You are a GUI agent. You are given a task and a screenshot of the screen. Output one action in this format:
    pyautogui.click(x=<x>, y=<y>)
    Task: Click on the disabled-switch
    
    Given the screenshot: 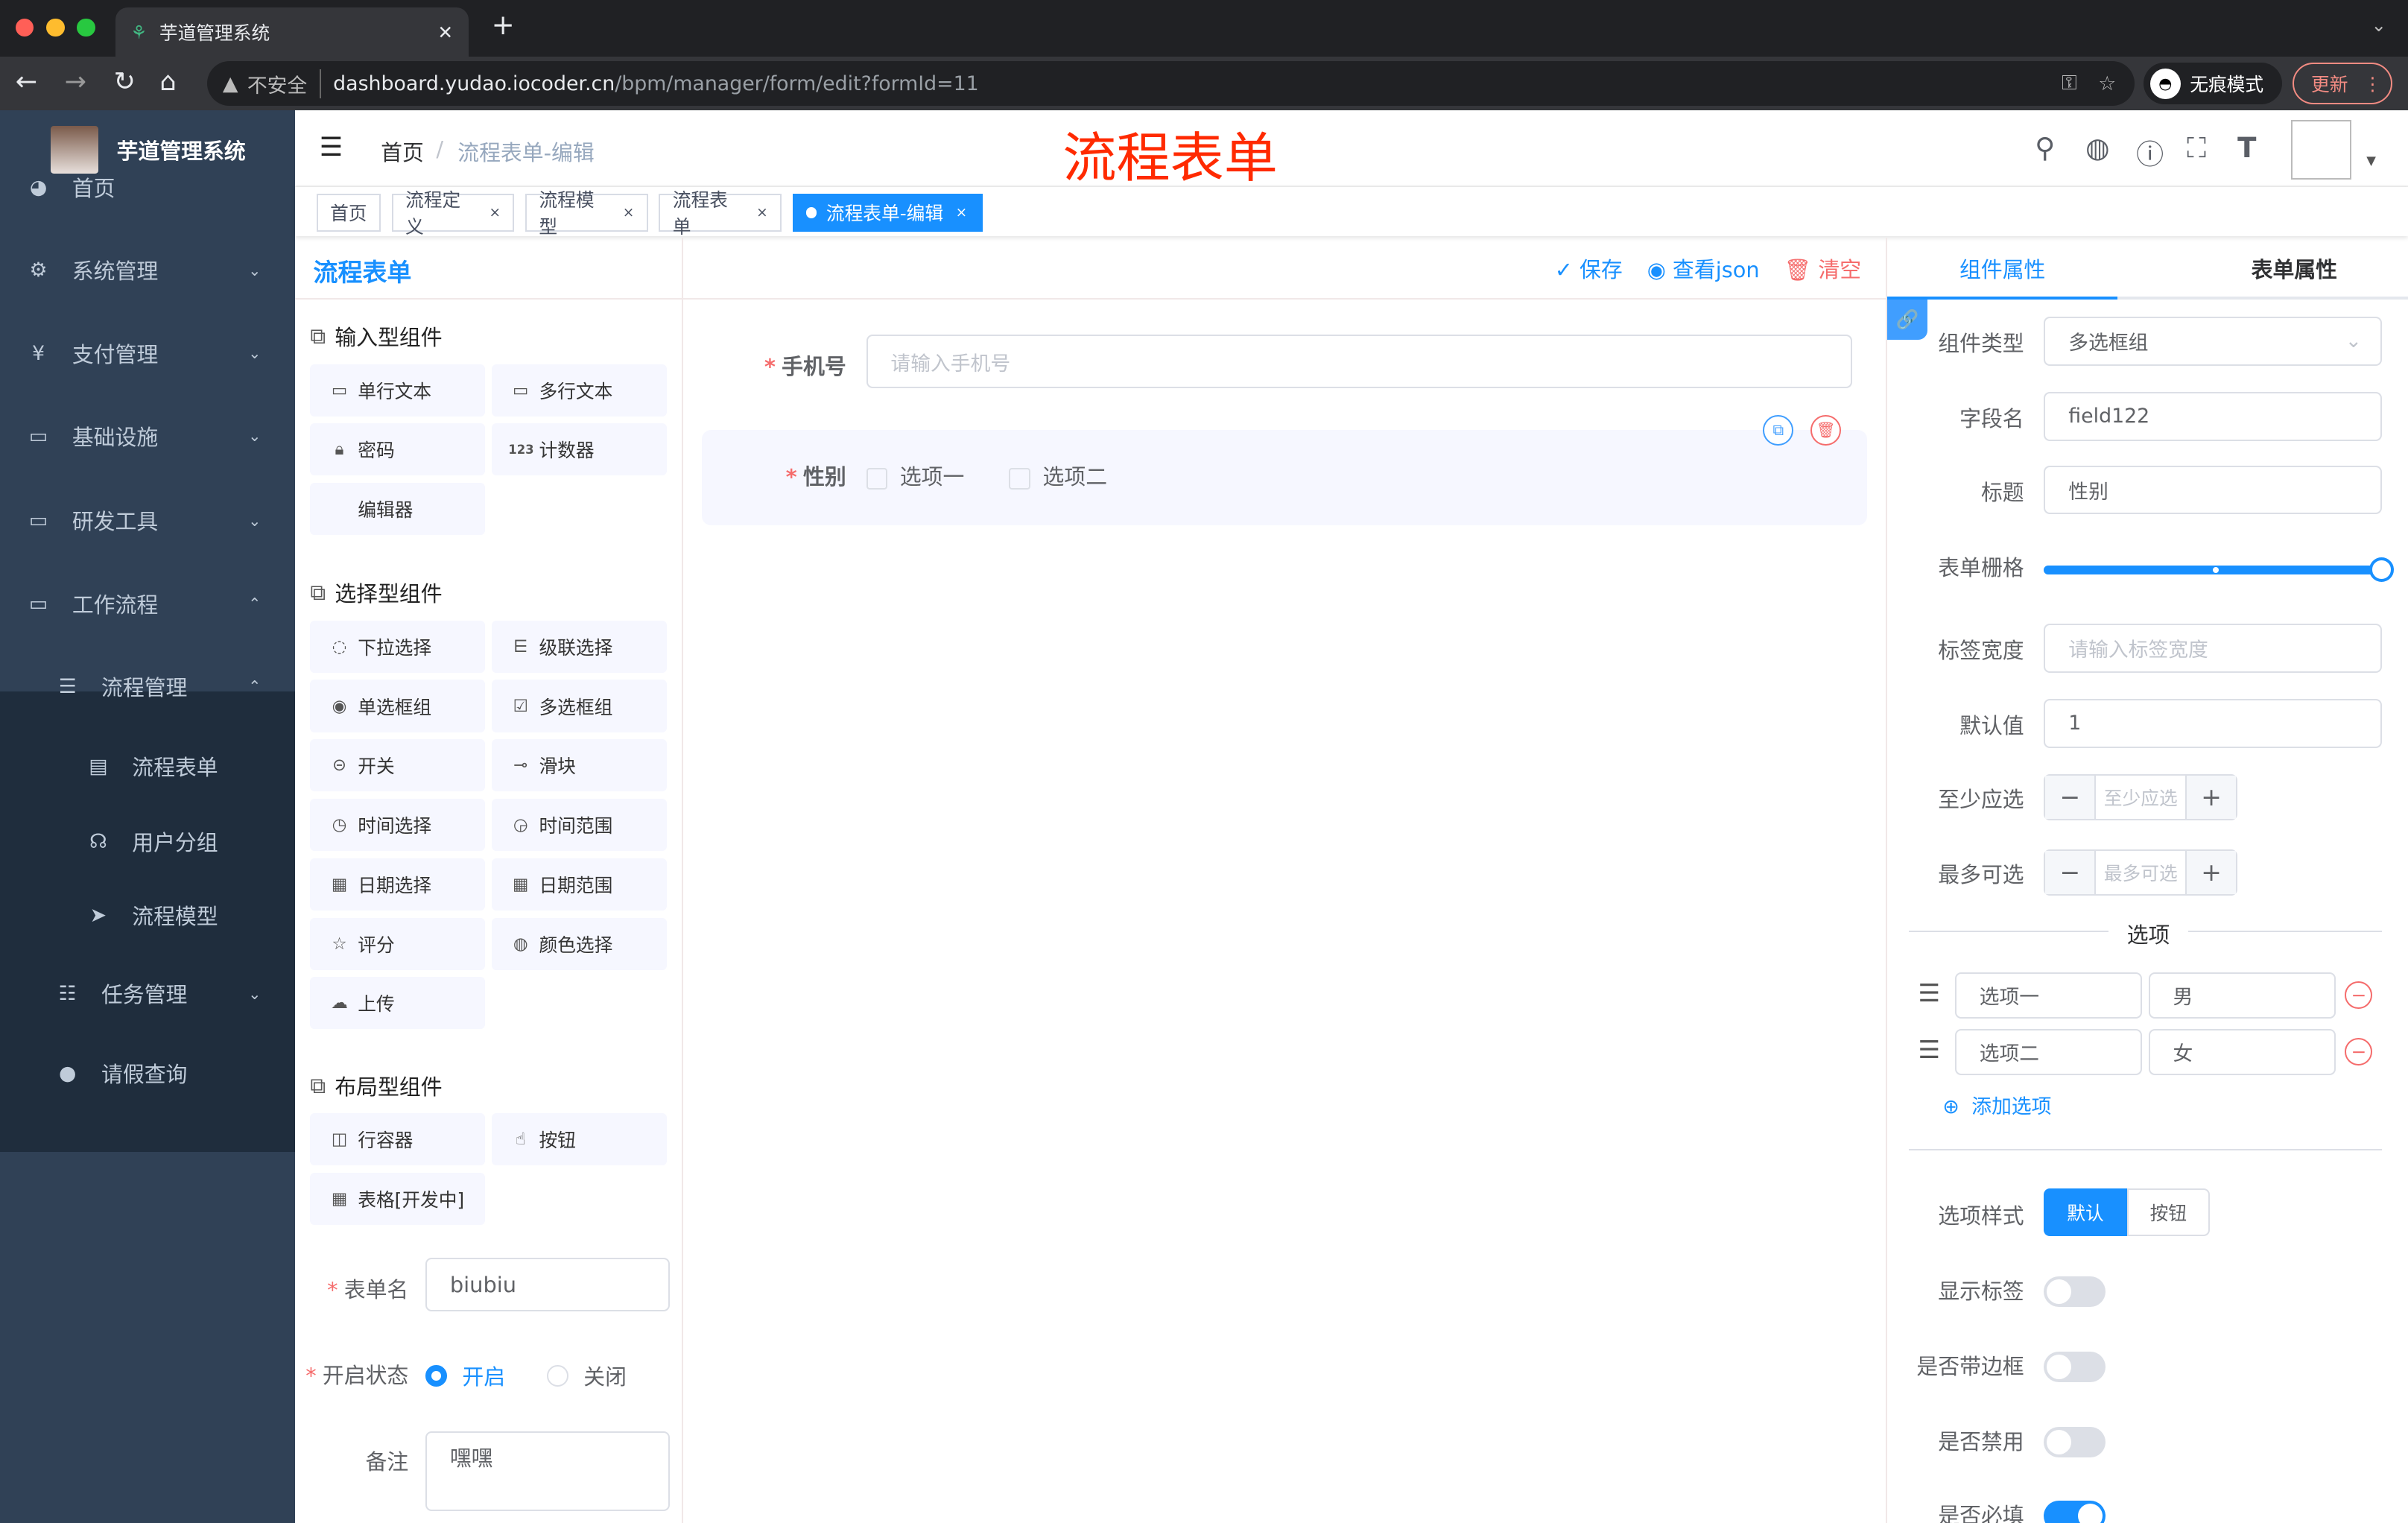 What is the action you would take?
    pyautogui.click(x=2075, y=1442)
    